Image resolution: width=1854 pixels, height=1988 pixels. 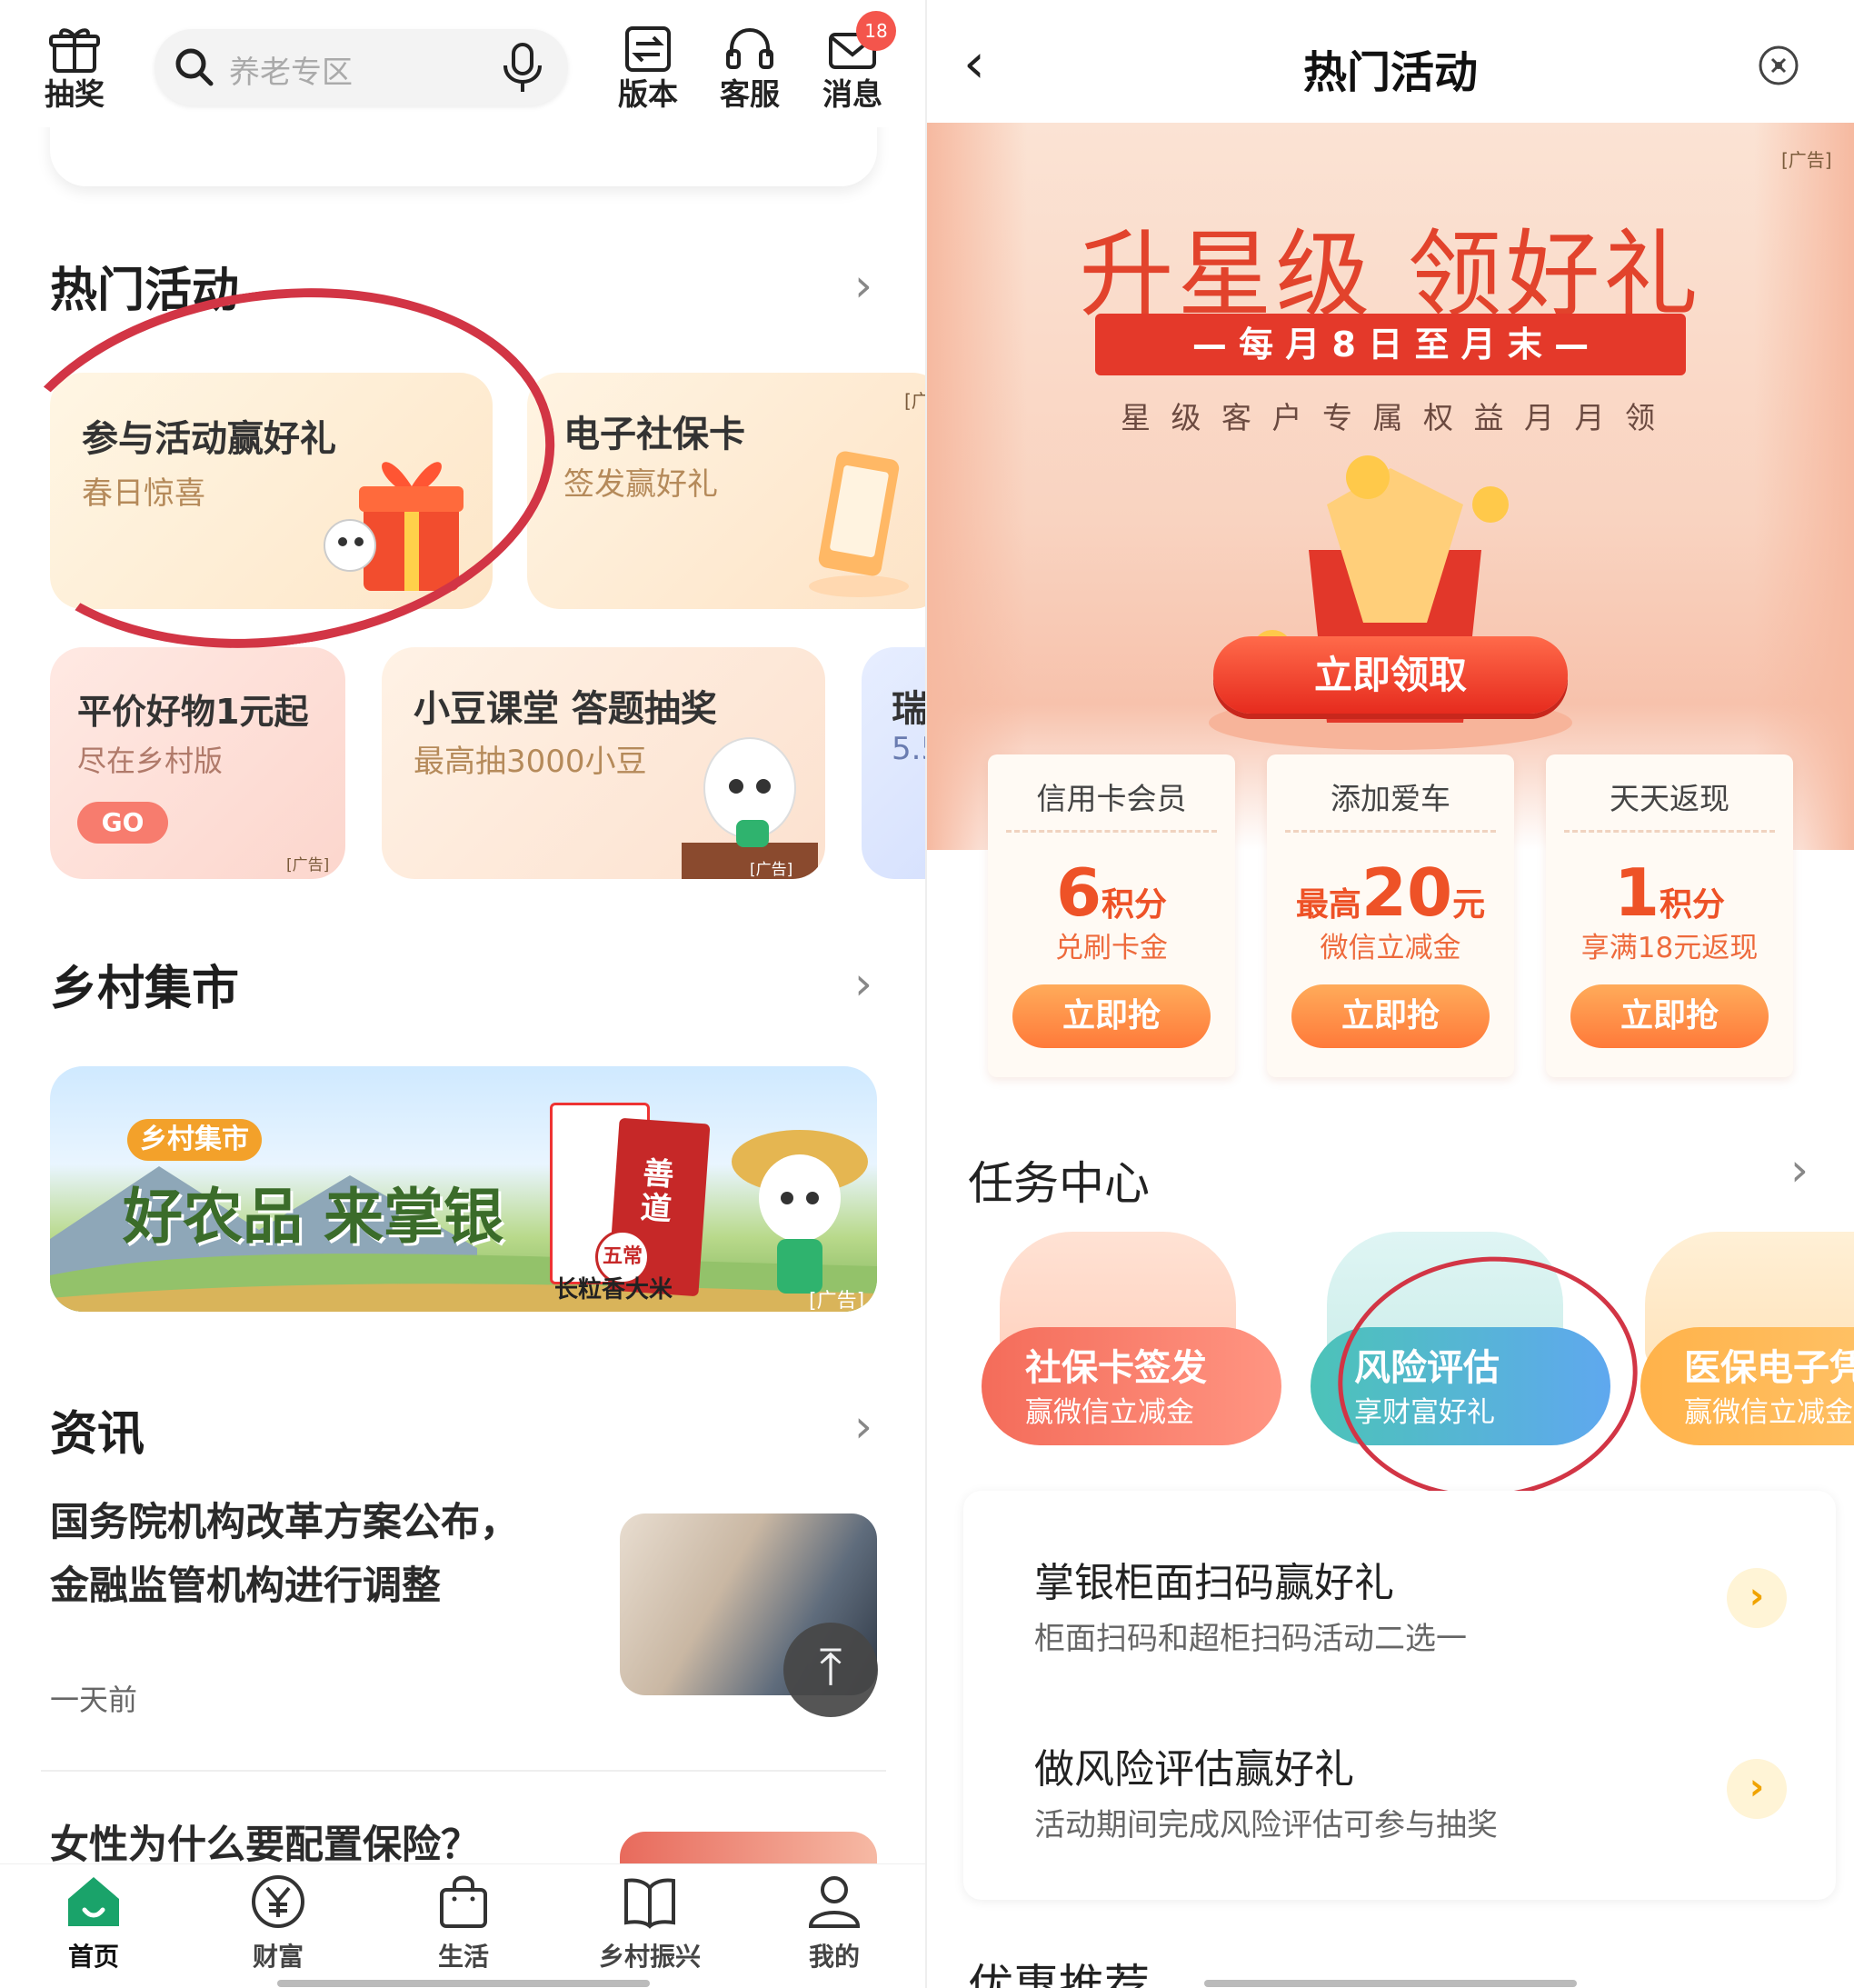 What do you see at coordinates (122, 823) in the screenshot?
I see `go-button: GO` at bounding box center [122, 823].